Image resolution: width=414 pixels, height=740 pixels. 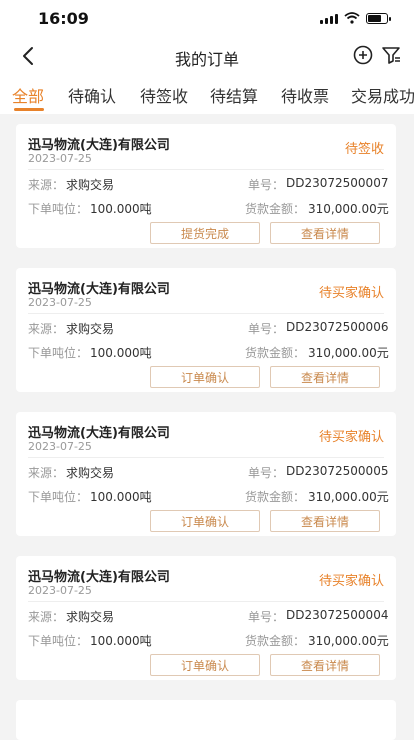 What do you see at coordinates (364, 149) in the screenshot?
I see `order-status: 待签收` at bounding box center [364, 149].